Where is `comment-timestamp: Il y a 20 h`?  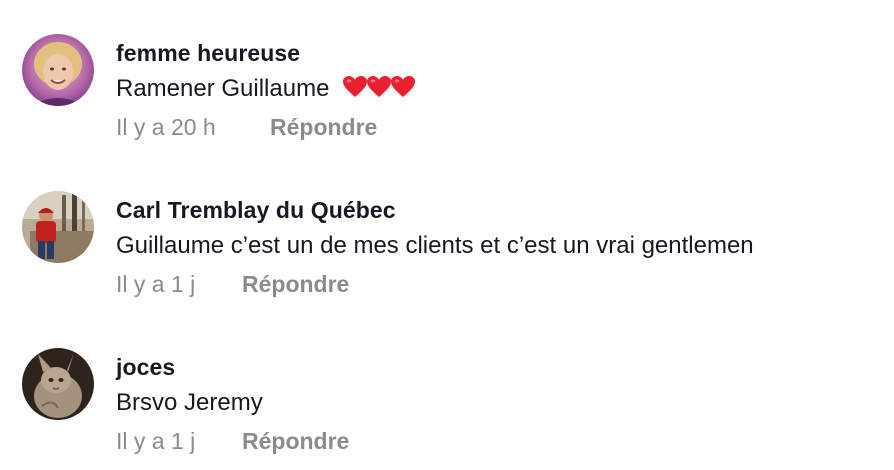 comment-timestamp: Il y a 20 h is located at coordinates (166, 127).